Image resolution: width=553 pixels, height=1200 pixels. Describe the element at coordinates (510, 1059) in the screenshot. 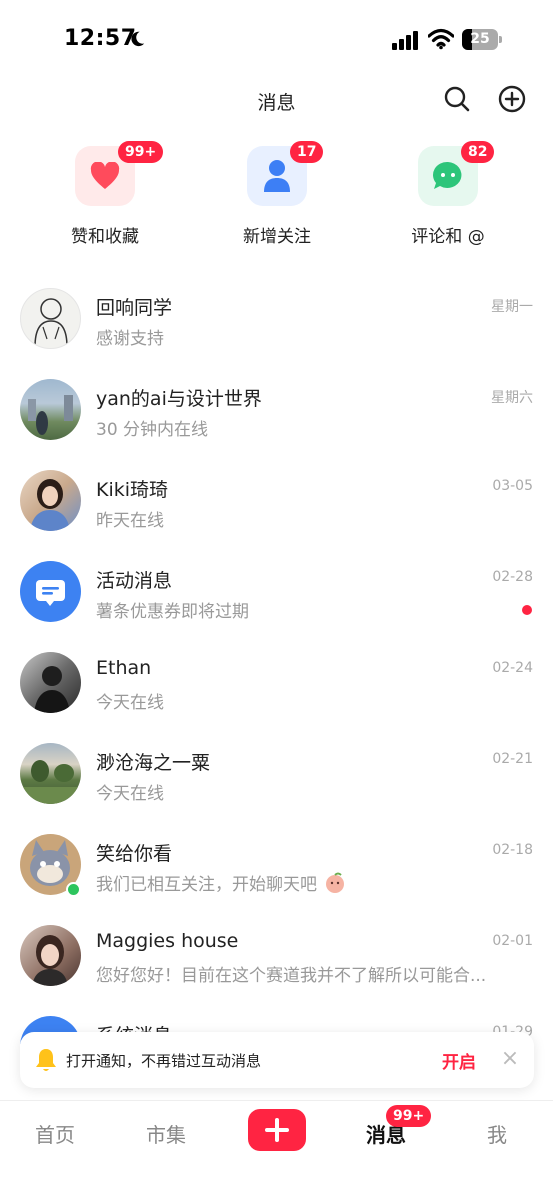

I see `close-icon: ×` at that location.